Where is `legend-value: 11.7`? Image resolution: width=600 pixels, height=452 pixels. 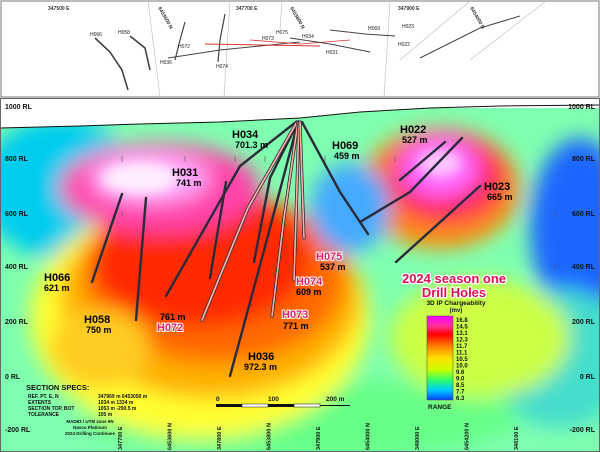
legend-value: 11.7 is located at coordinates (462, 347).